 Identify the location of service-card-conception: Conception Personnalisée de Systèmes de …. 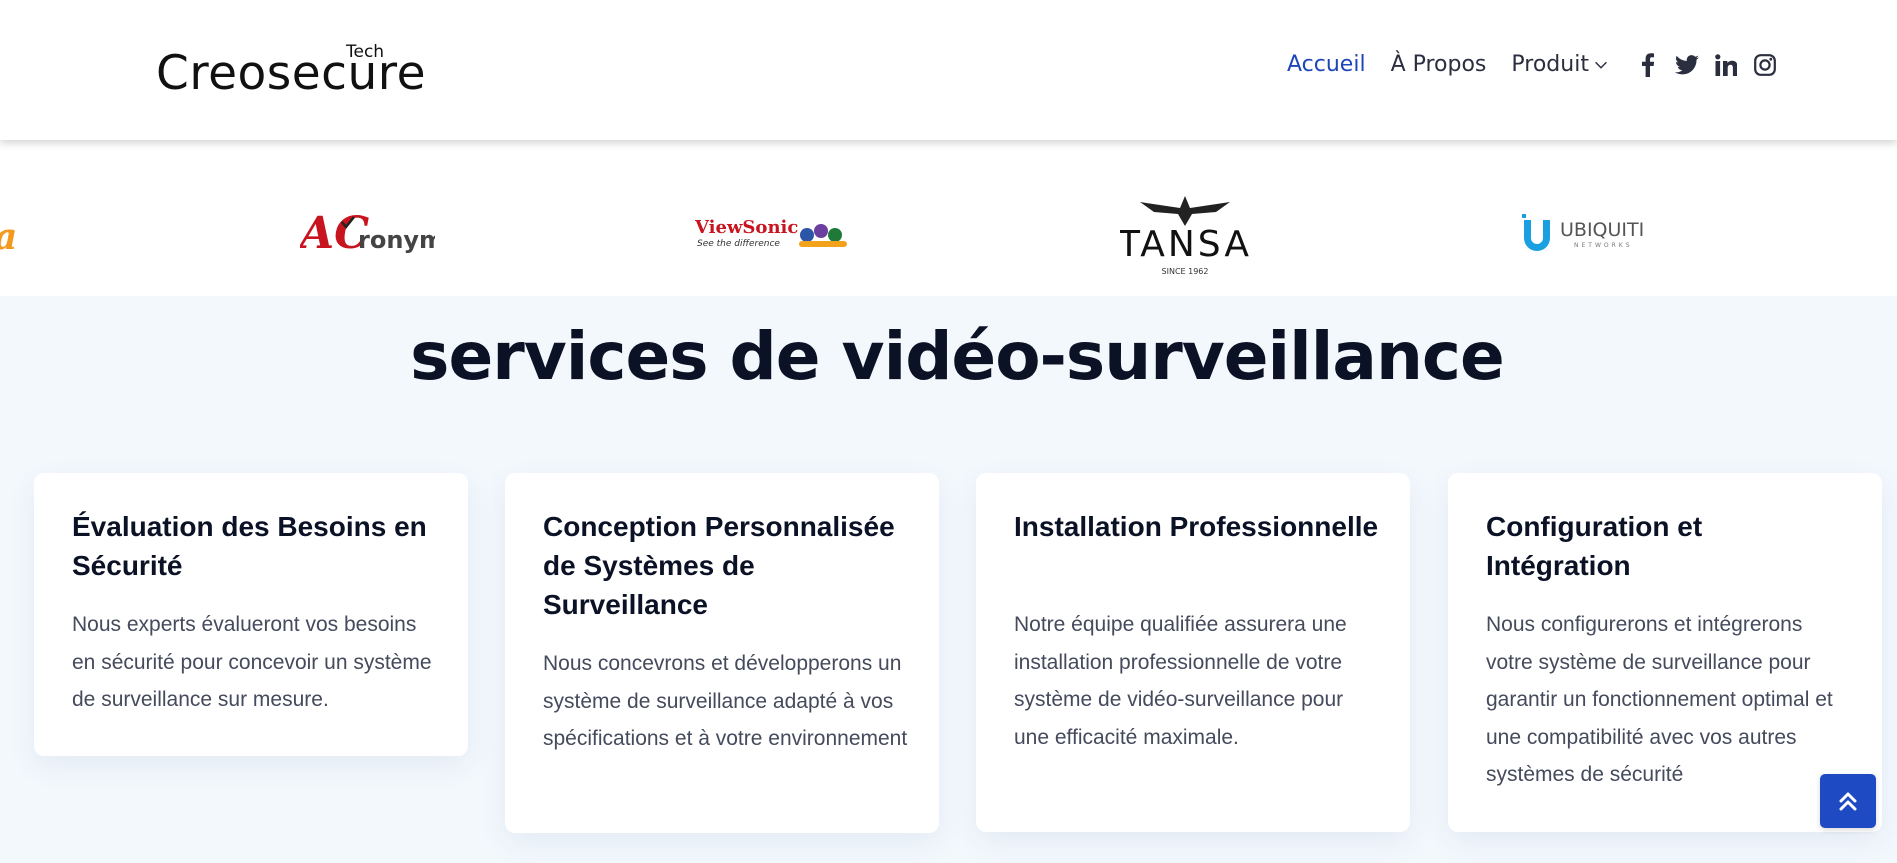
(722, 653).